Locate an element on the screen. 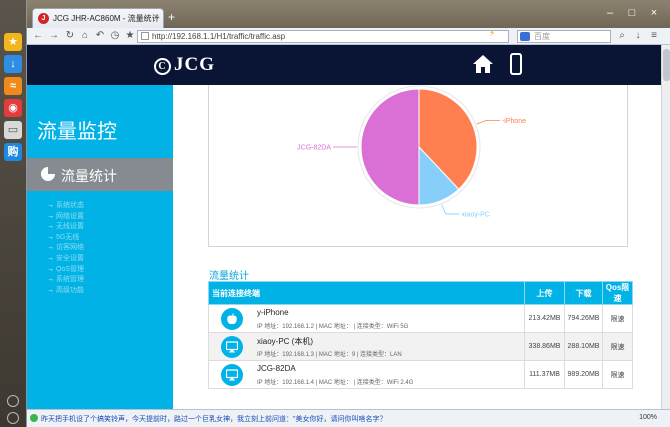 This screenshot has height=427, width=670. undo-icon: ↶ is located at coordinates (100, 36).